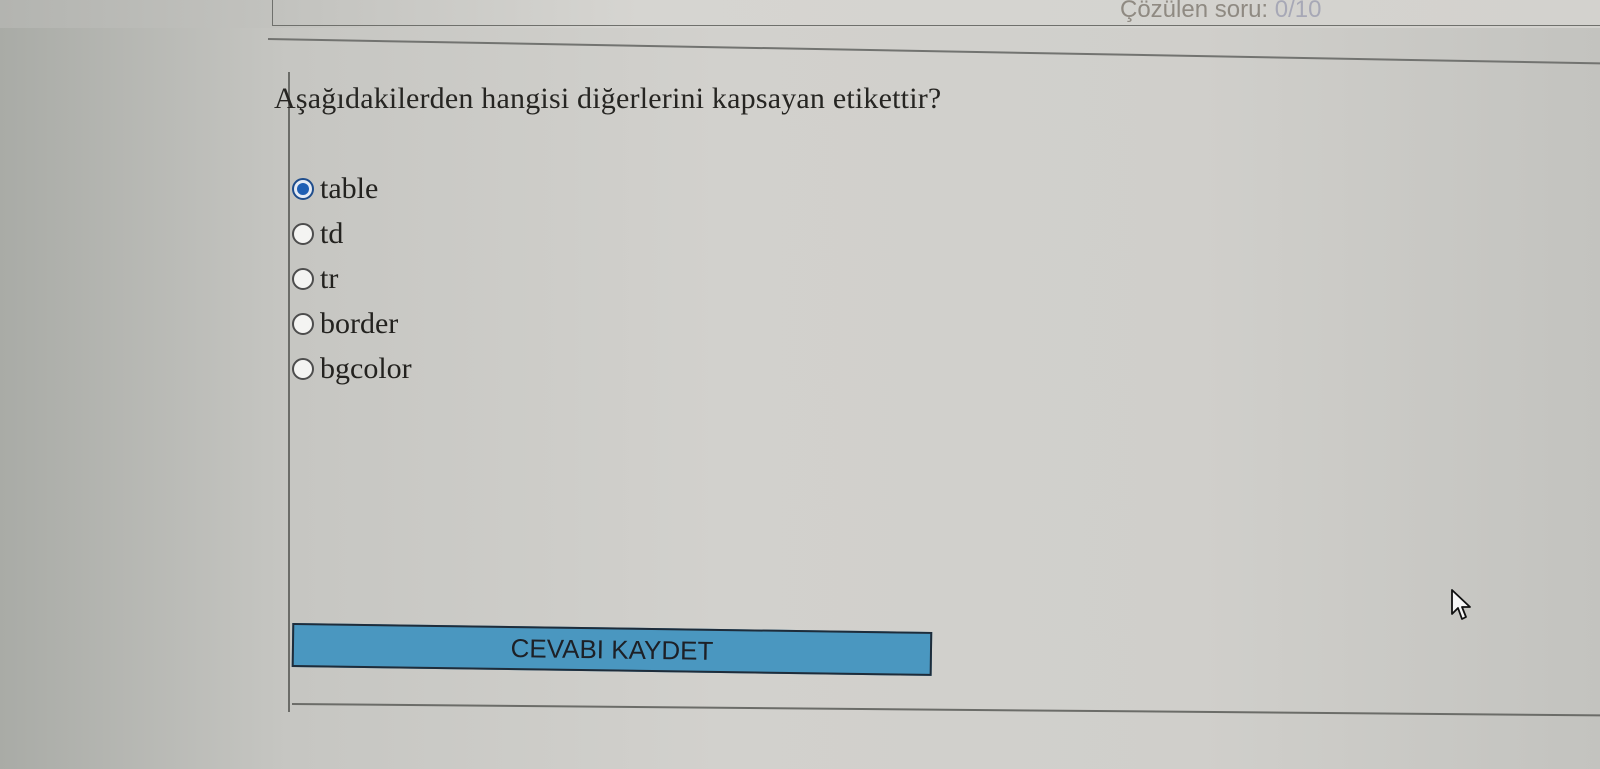 The image size is (1600, 769). What do you see at coordinates (303, 188) in the screenshot?
I see `radio-button-table` at bounding box center [303, 188].